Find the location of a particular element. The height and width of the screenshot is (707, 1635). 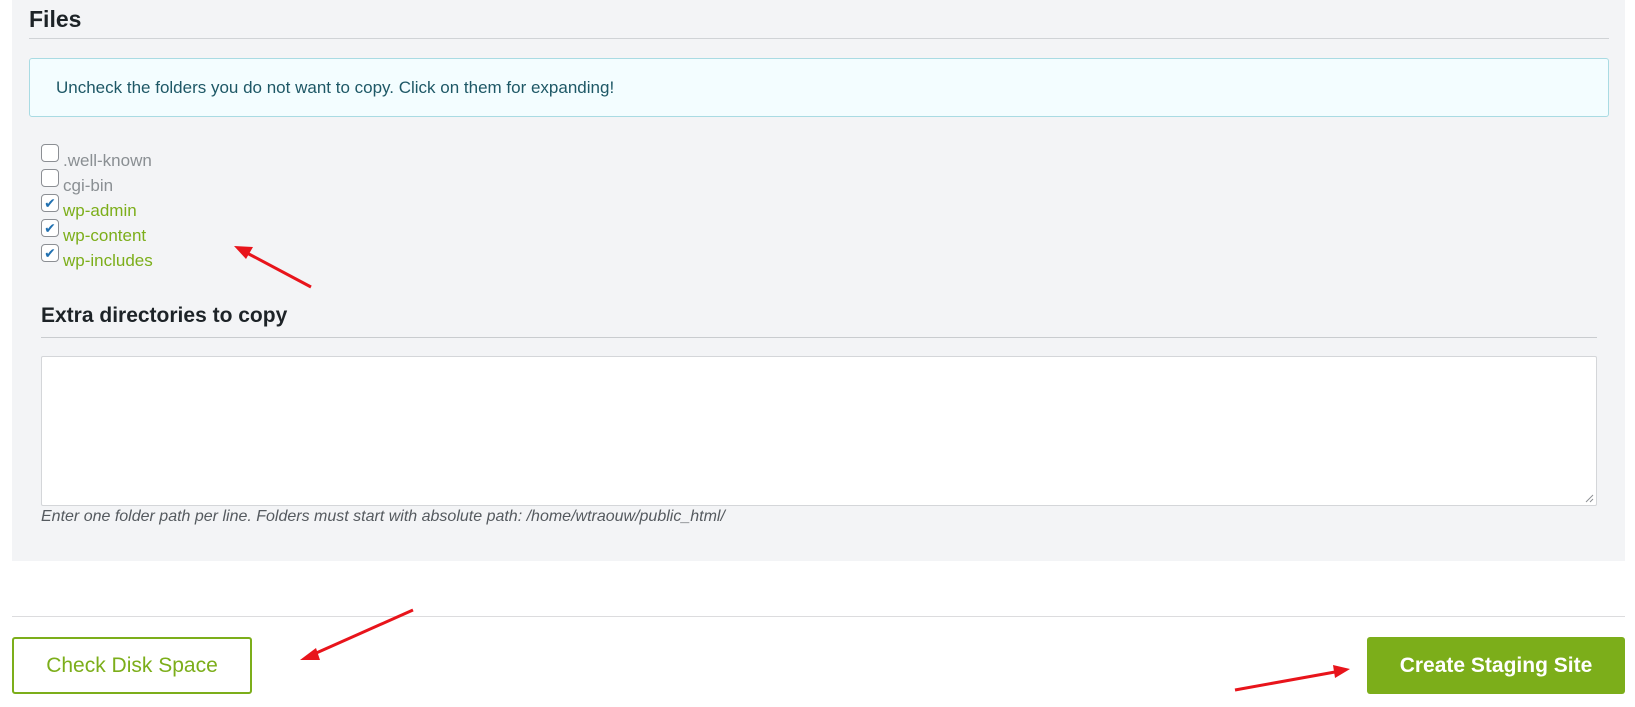

folder-label-wp-content: wp-content is located at coordinates (104, 236).